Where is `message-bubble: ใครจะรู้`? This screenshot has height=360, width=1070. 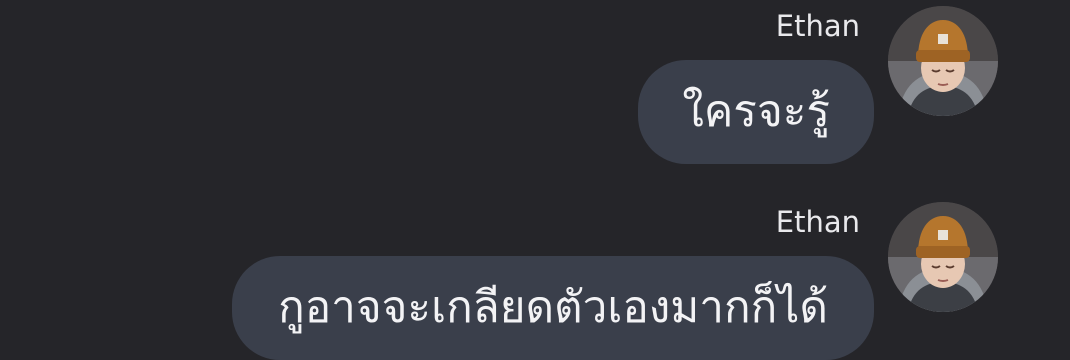 message-bubble: ใครจะรู้ is located at coordinates (756, 112).